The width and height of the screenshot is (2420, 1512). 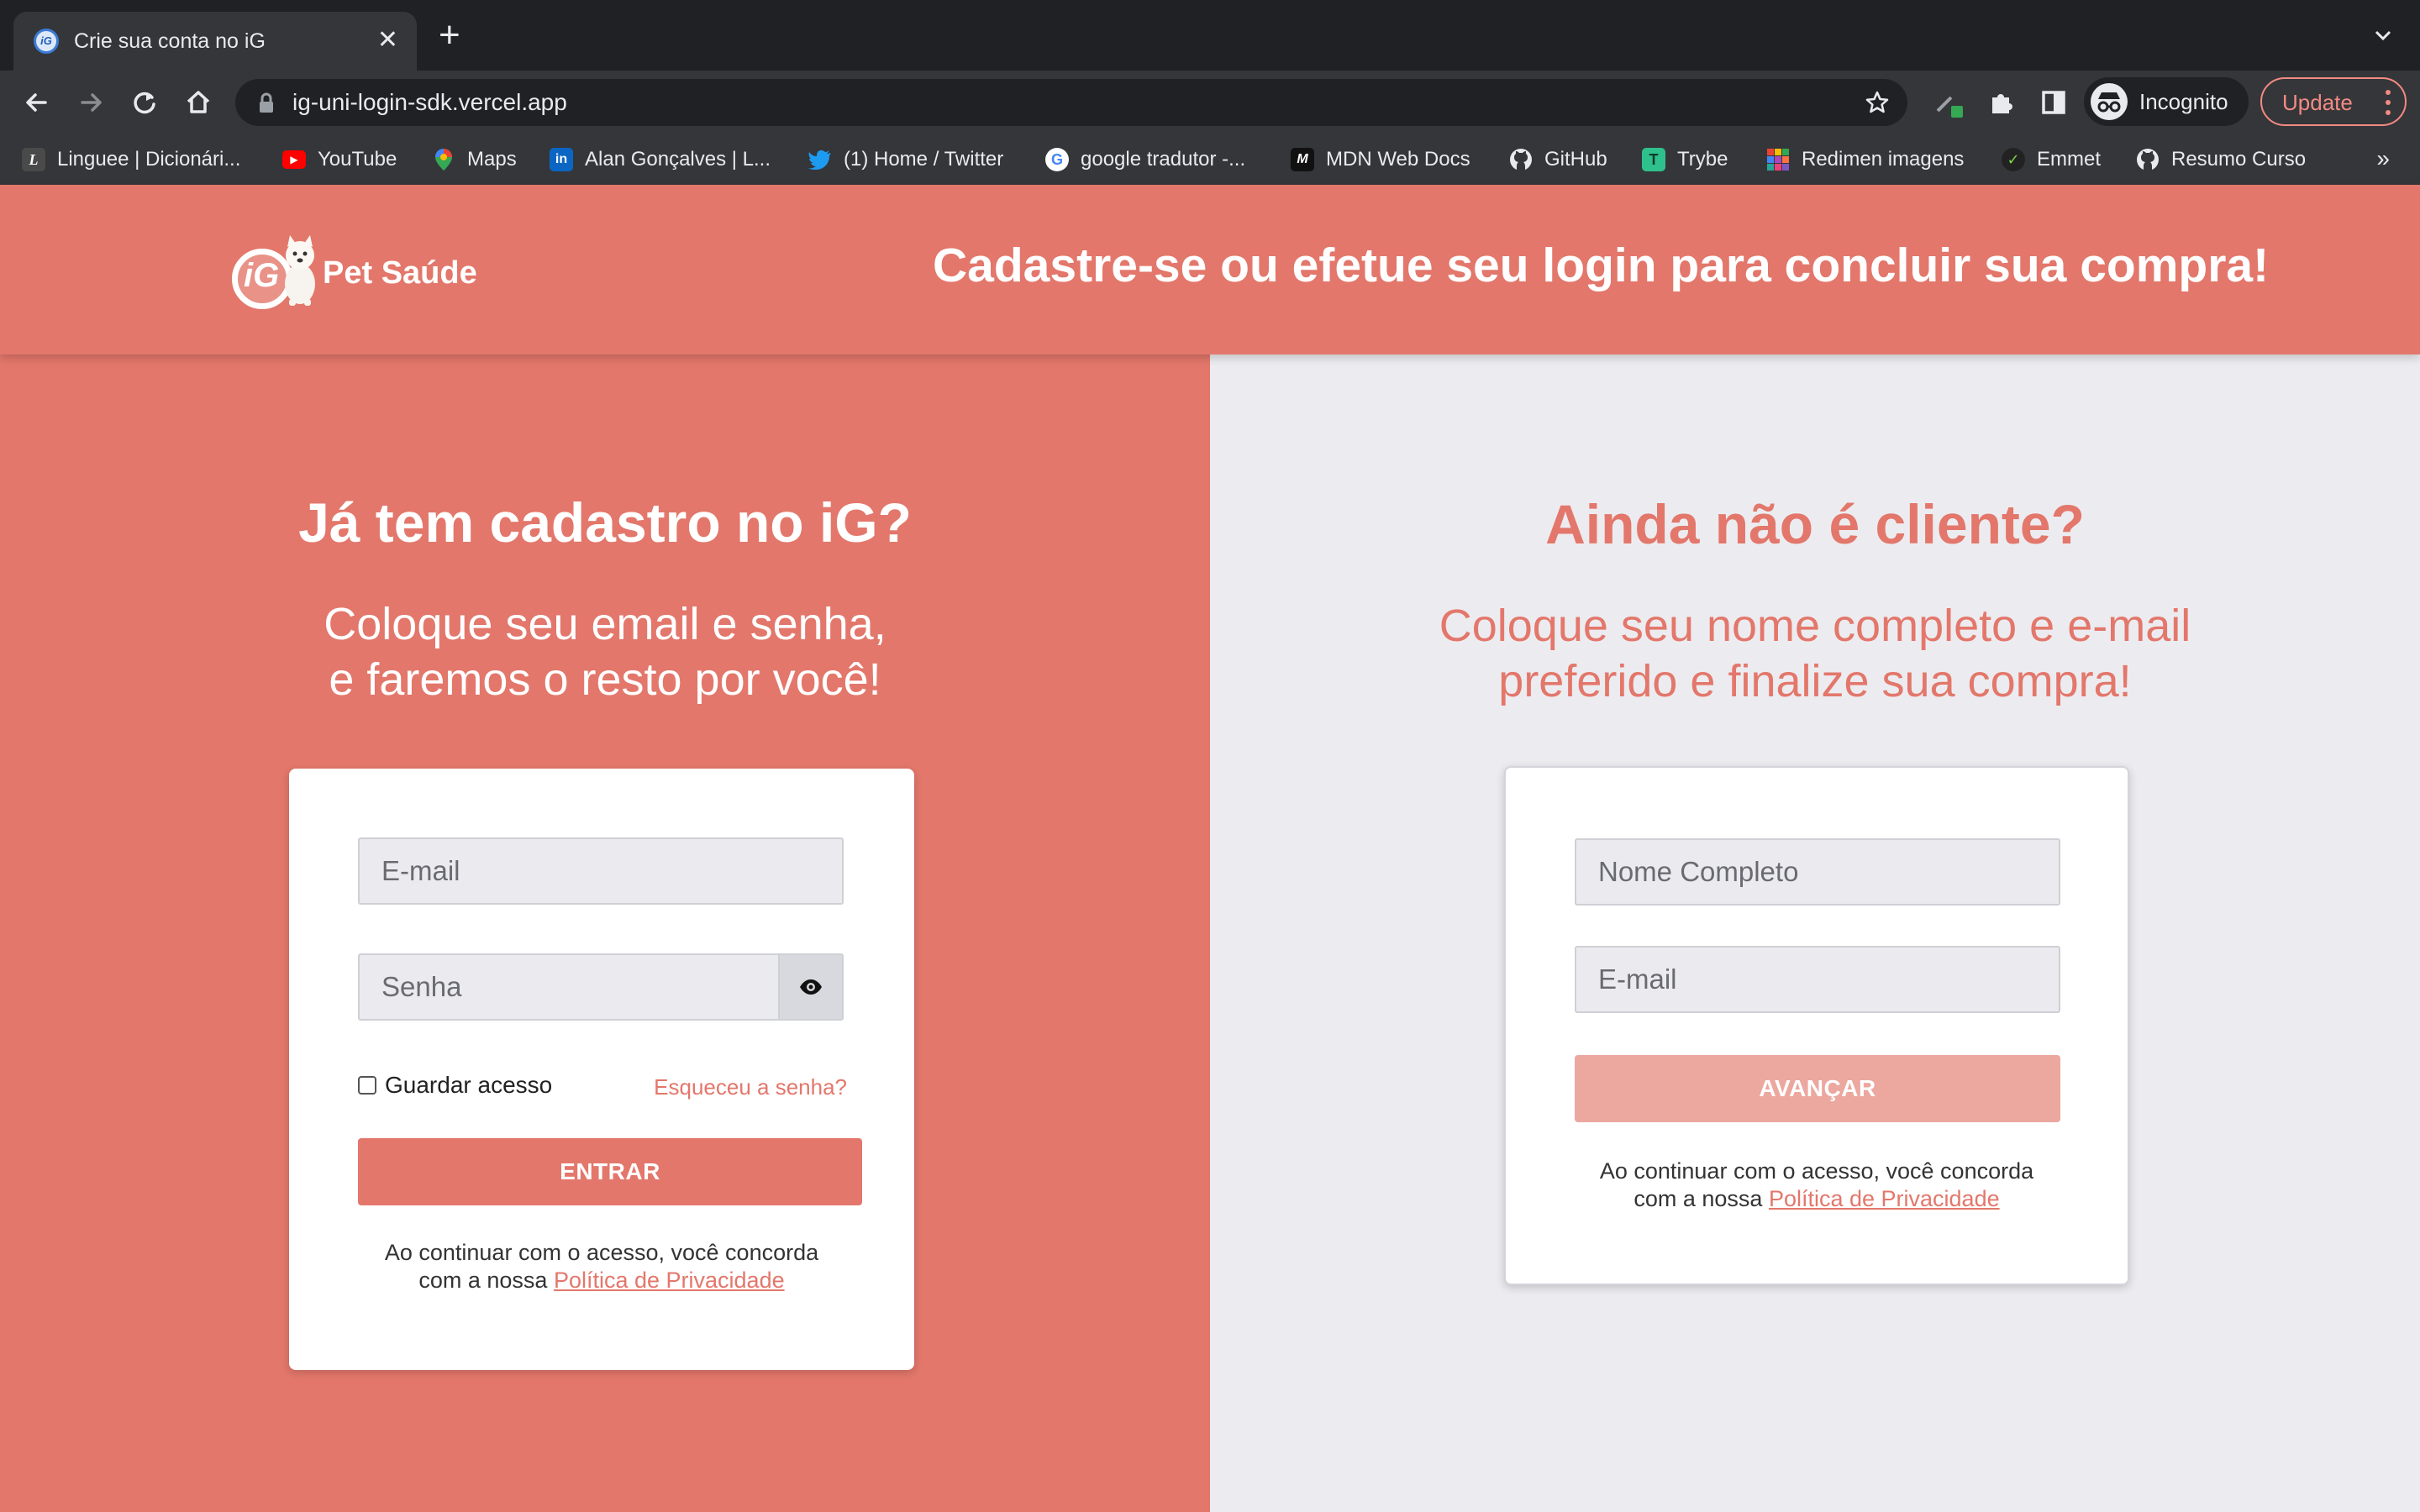 I want to click on bookmark-label: Emmet, so click(x=2069, y=159).